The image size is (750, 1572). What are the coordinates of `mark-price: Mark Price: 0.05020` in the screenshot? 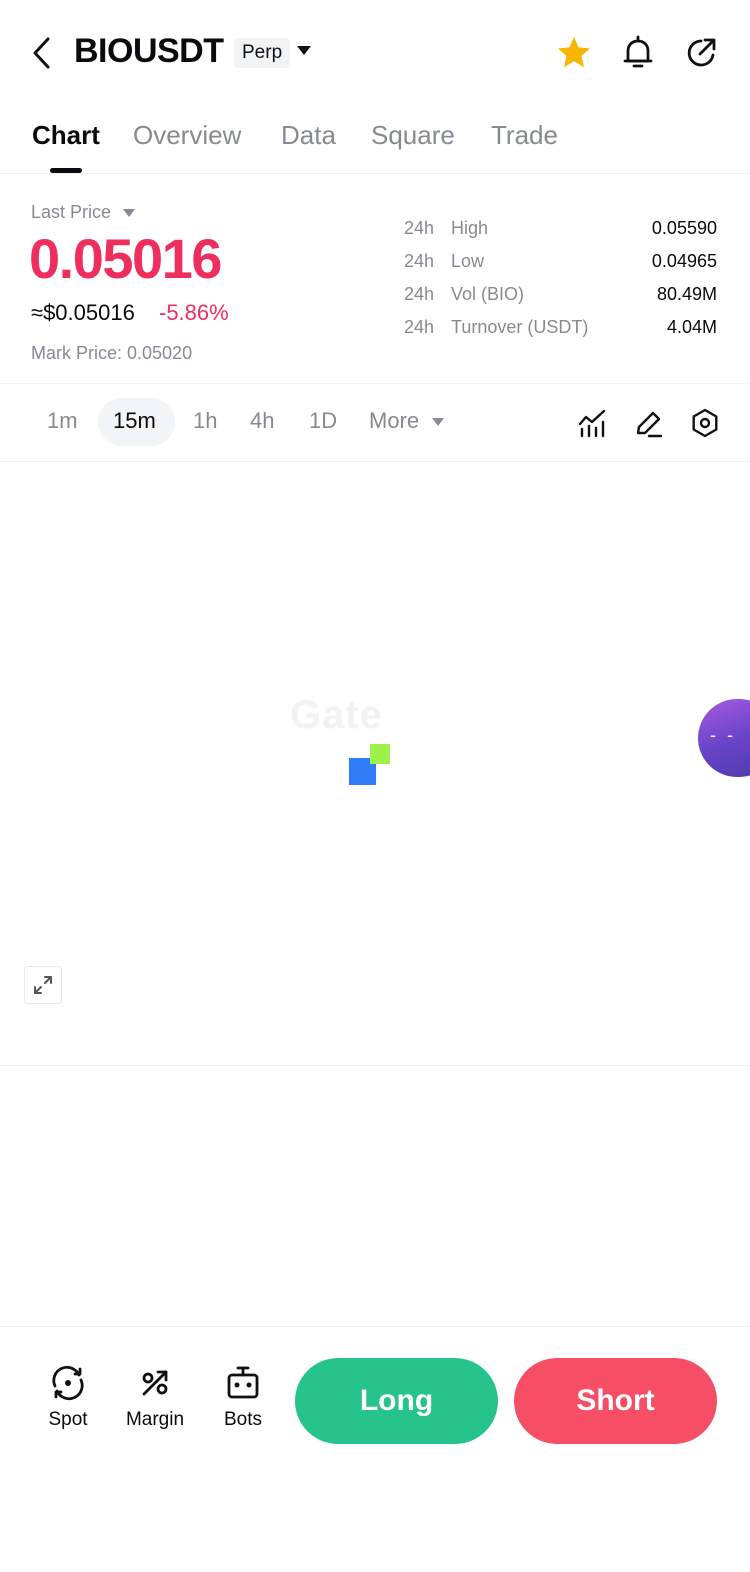 It's located at (112, 353).